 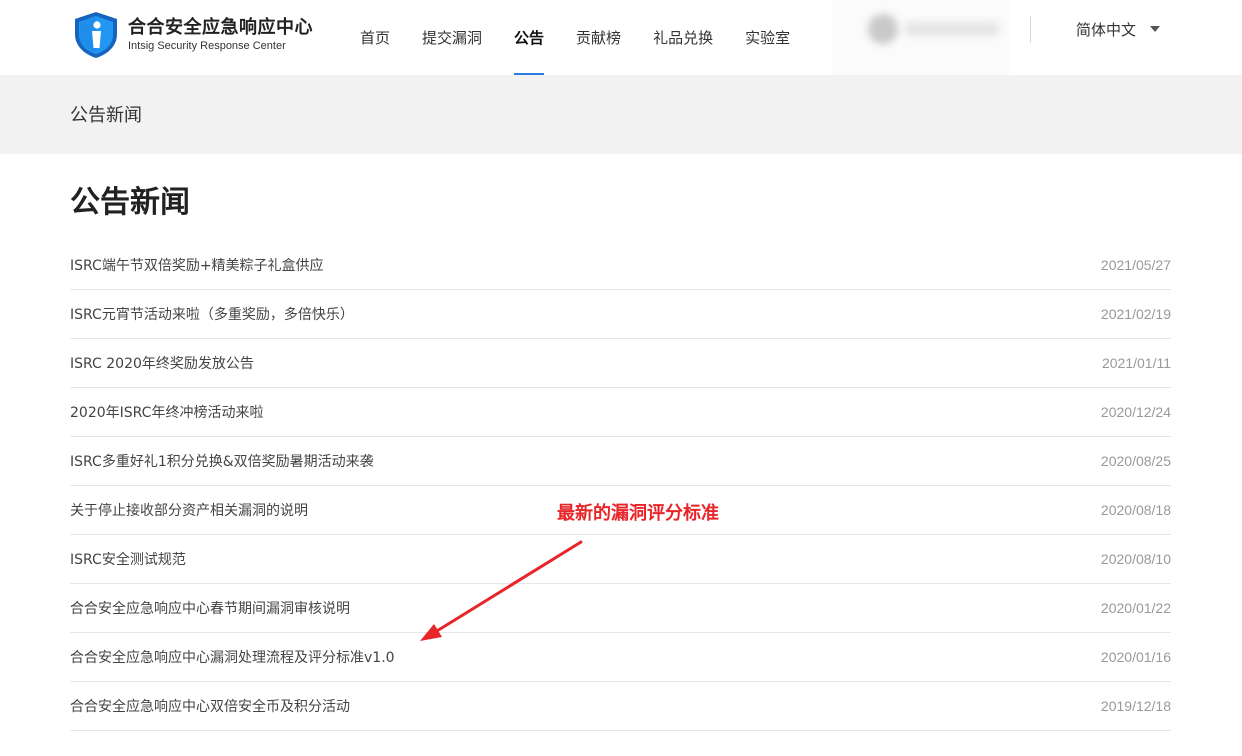 What do you see at coordinates (1136, 363) in the screenshot?
I see `news-date: 2021/01/11` at bounding box center [1136, 363].